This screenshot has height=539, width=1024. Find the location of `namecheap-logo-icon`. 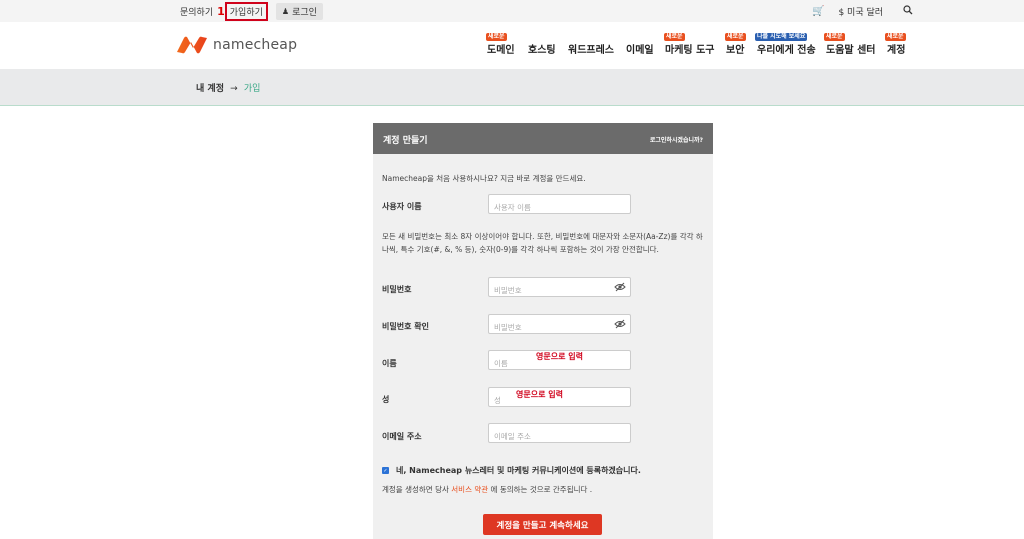

namecheap-logo-icon is located at coordinates (192, 45).